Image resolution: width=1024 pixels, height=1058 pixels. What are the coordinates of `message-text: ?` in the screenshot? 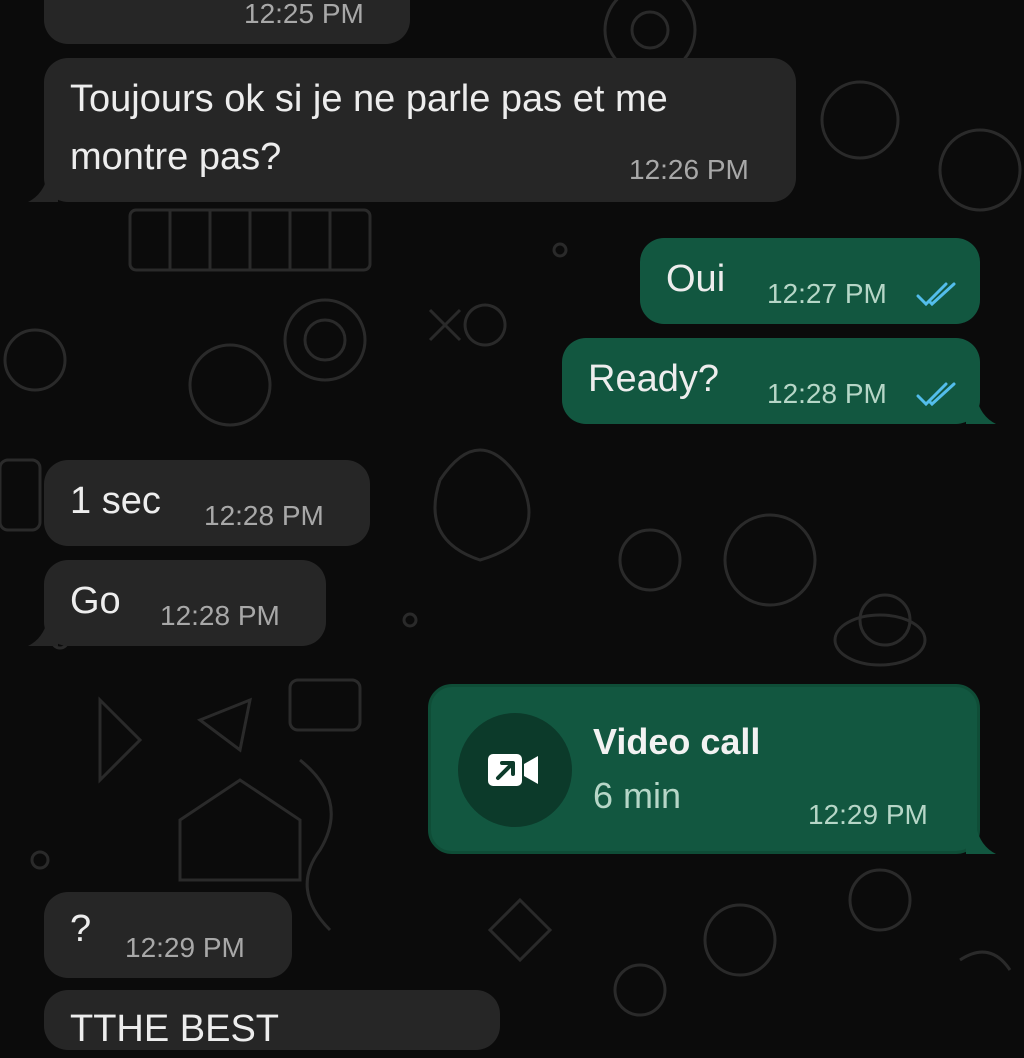 It's located at (81, 929).